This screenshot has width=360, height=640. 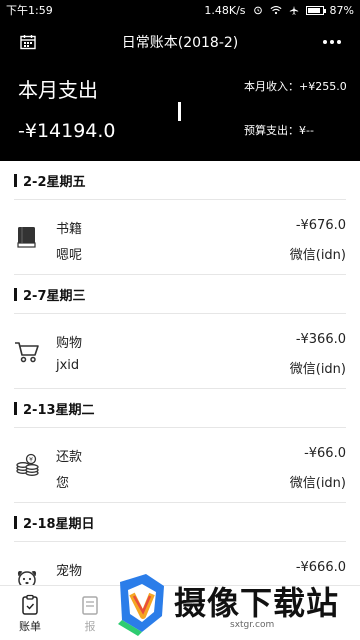 What do you see at coordinates (59, 410) in the screenshot?
I see `day-header-label: 2-13星期二` at bounding box center [59, 410].